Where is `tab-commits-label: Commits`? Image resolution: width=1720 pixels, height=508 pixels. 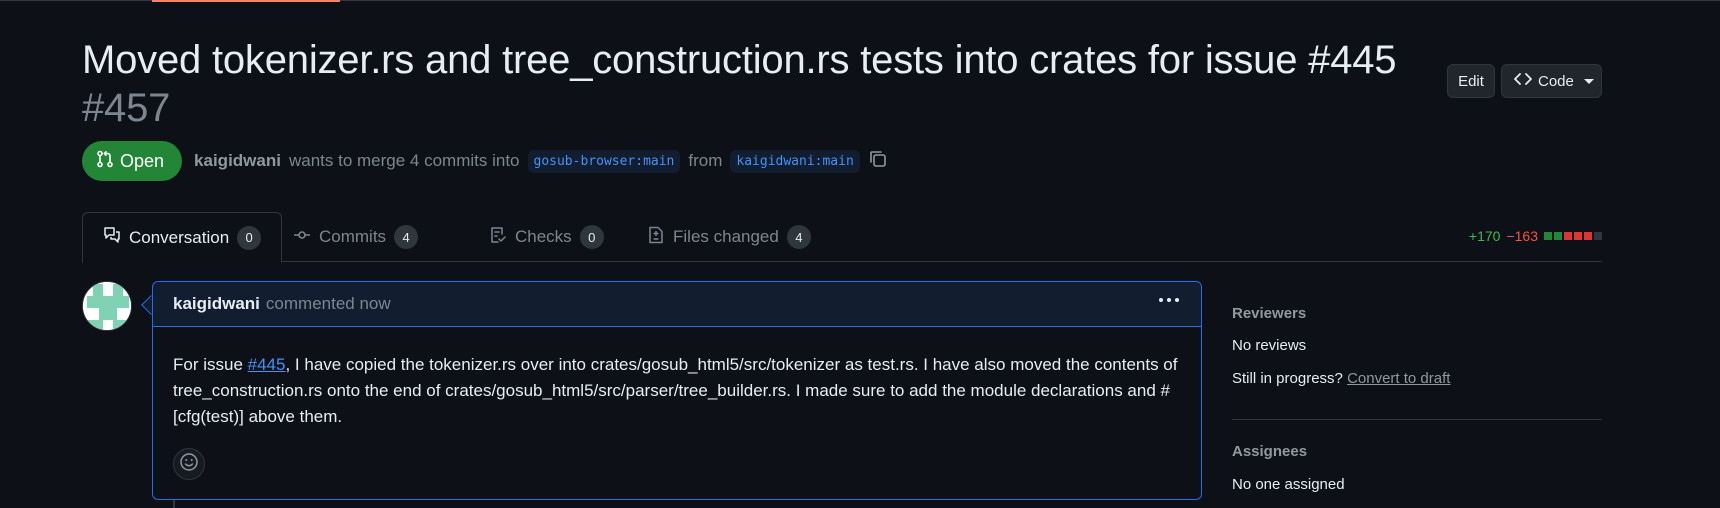 tab-commits-label: Commits is located at coordinates (353, 236).